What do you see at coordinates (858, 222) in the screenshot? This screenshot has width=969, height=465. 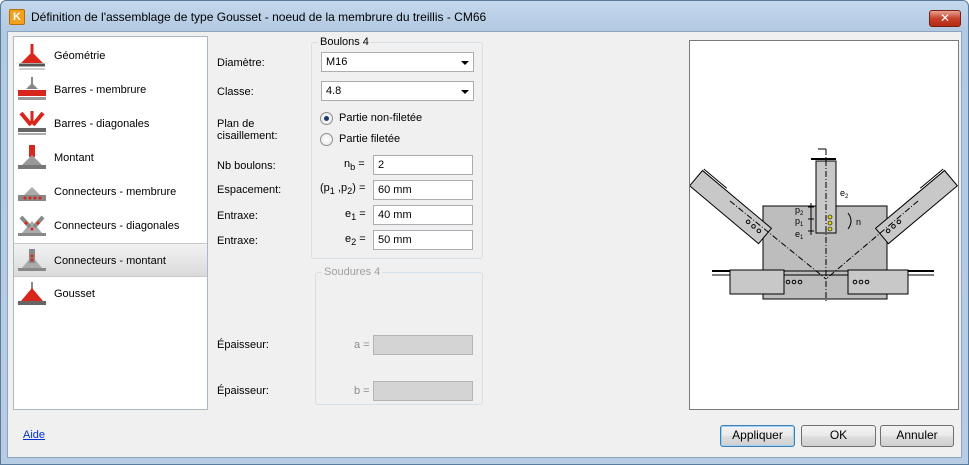 I see `dim-n: n` at bounding box center [858, 222].